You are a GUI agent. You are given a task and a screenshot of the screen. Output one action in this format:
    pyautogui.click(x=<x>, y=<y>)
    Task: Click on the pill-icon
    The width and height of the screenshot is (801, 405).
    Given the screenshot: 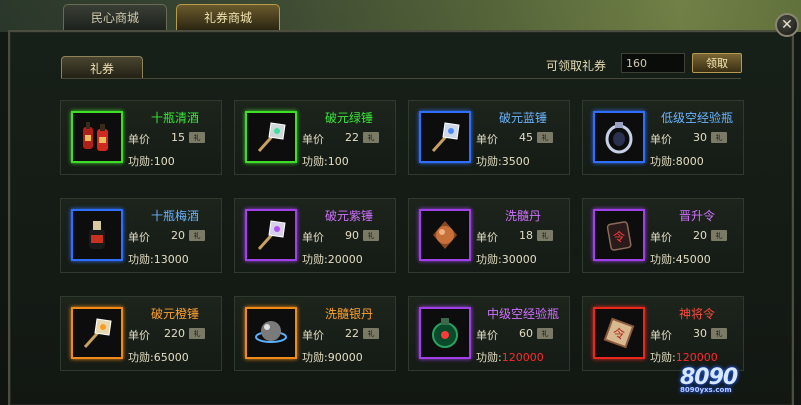 What is the action you would take?
    pyautogui.click(x=445, y=235)
    